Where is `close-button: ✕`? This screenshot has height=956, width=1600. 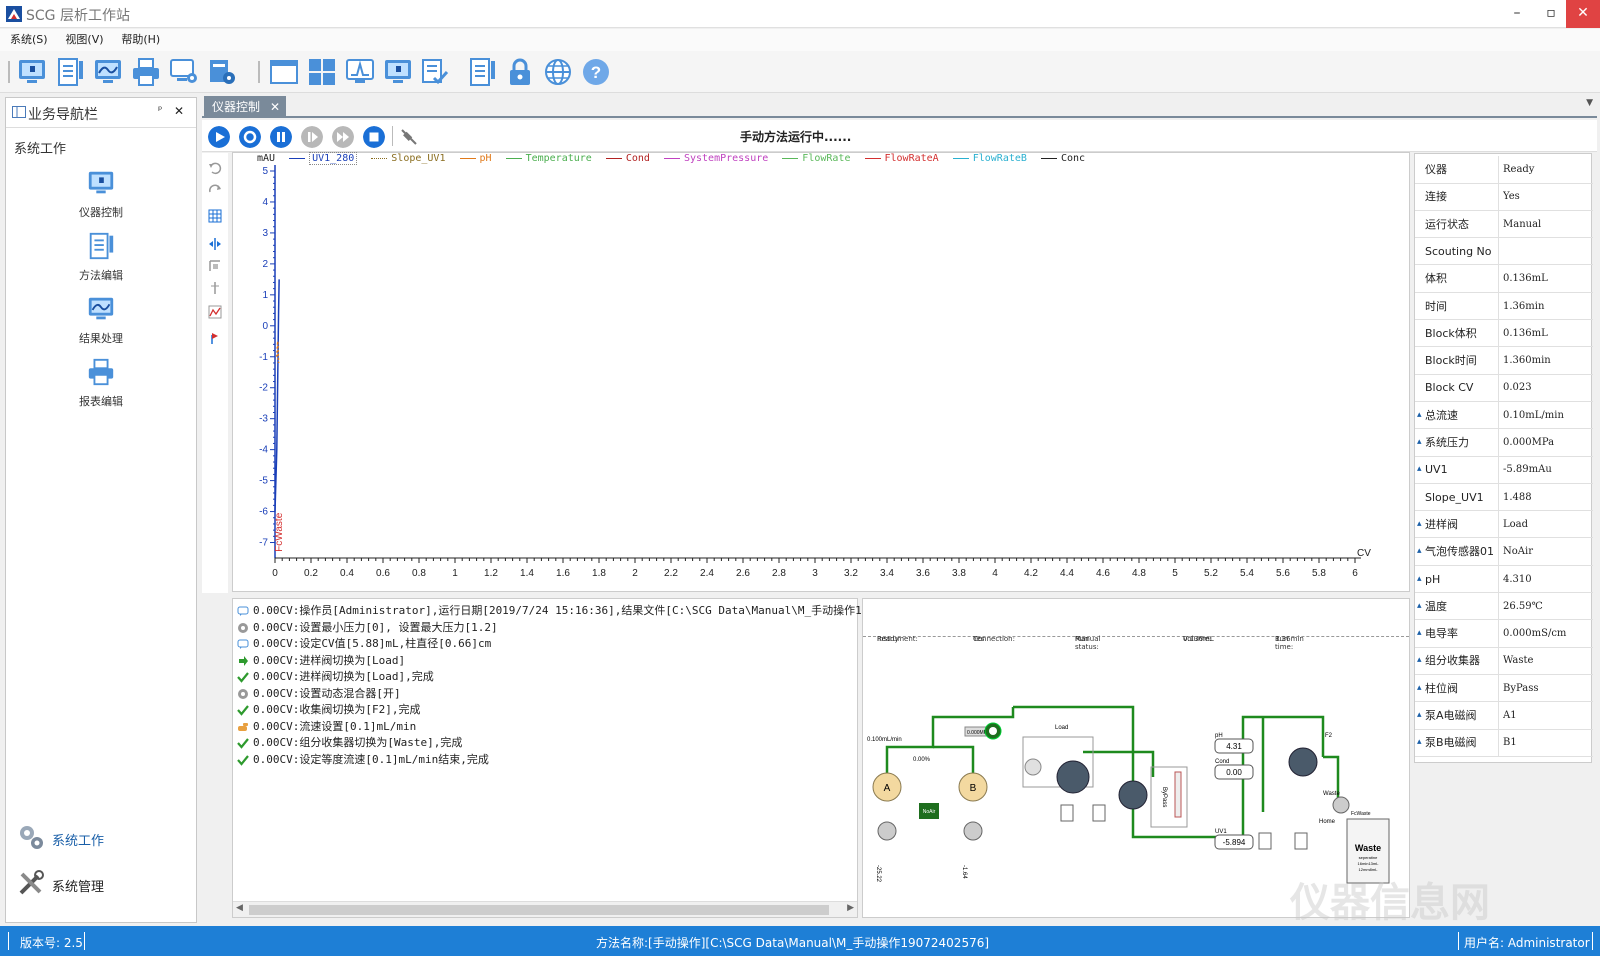 close-button: ✕ is located at coordinates (1583, 14).